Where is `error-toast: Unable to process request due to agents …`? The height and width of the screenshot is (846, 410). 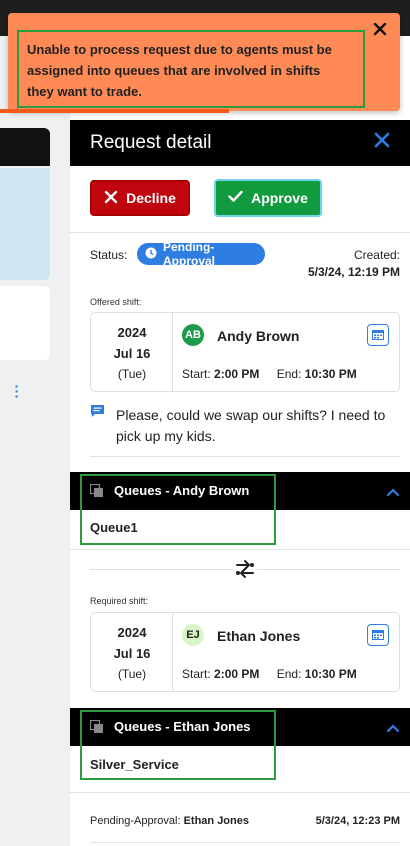 error-toast: Unable to process request due to agents … is located at coordinates (204, 62).